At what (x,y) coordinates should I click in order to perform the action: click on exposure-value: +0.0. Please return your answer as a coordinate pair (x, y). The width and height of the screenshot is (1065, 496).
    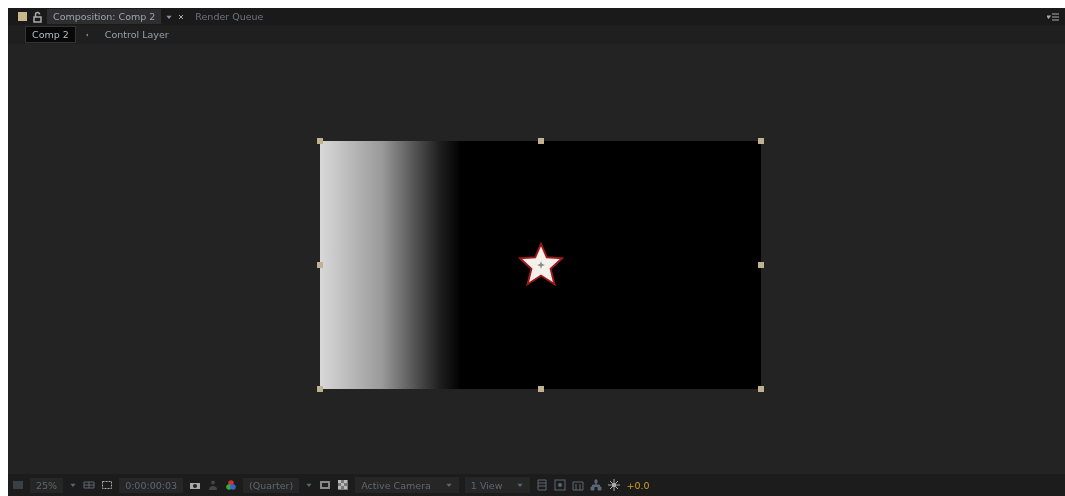
    Looking at the image, I should click on (638, 485).